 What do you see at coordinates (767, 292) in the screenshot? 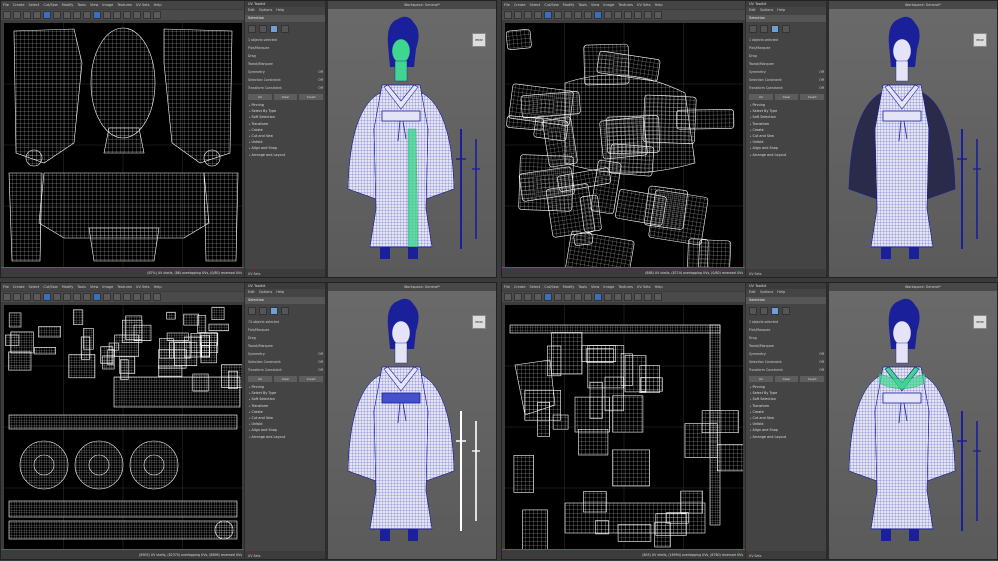
I see `toolkit-menu-options: Options` at bounding box center [767, 292].